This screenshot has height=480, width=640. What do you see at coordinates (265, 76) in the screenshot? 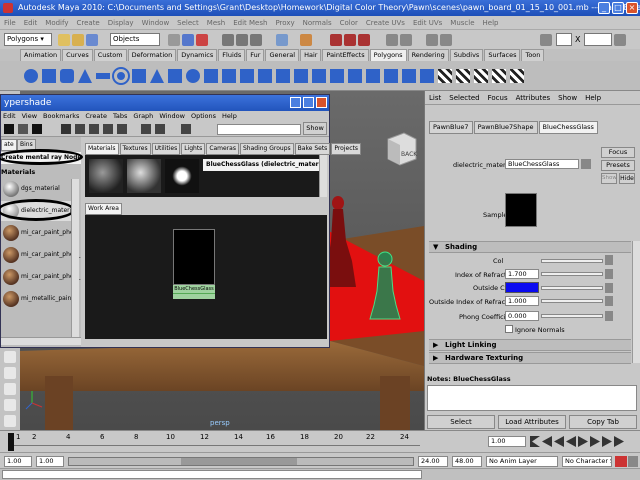
I see `extract-icon` at bounding box center [265, 76].